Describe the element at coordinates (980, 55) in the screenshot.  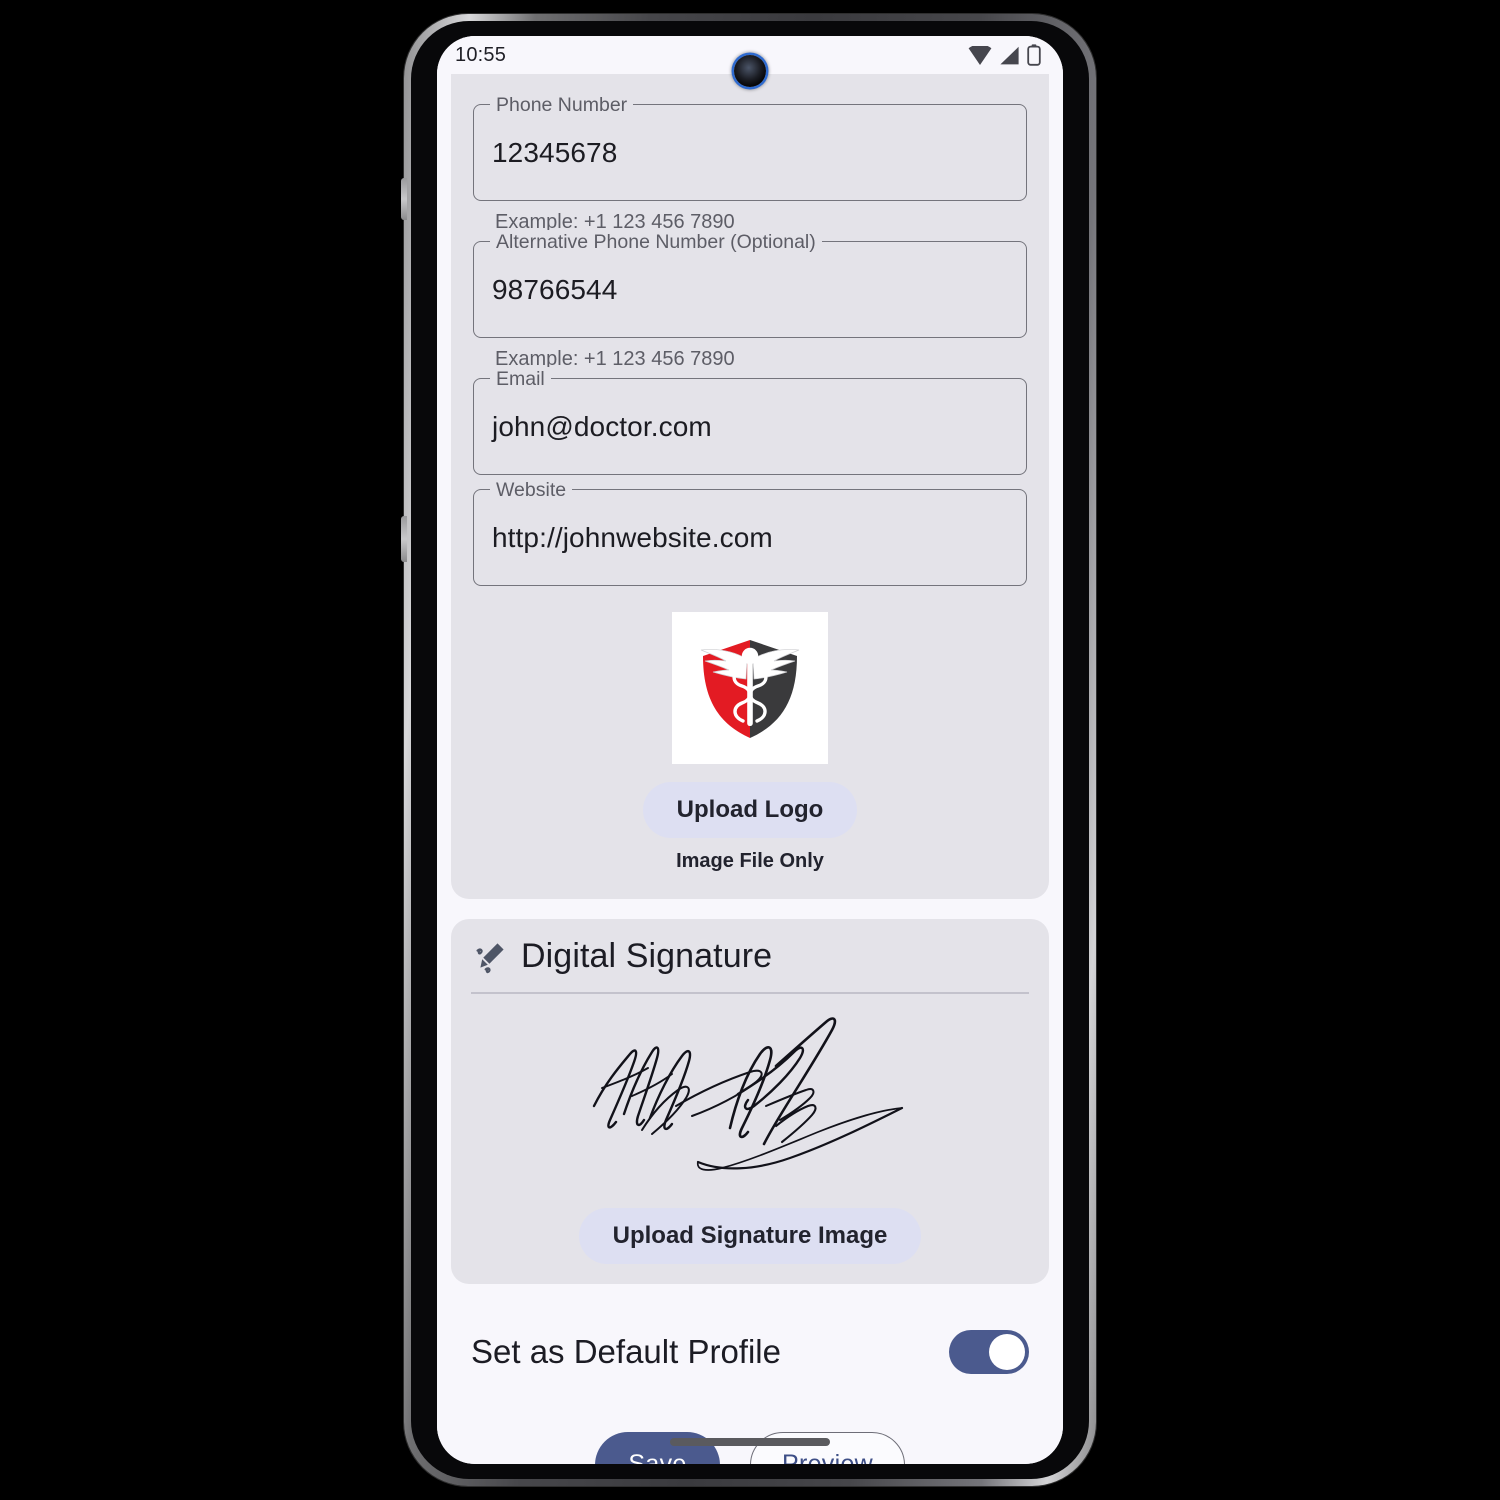
I see `wifi-icon` at that location.